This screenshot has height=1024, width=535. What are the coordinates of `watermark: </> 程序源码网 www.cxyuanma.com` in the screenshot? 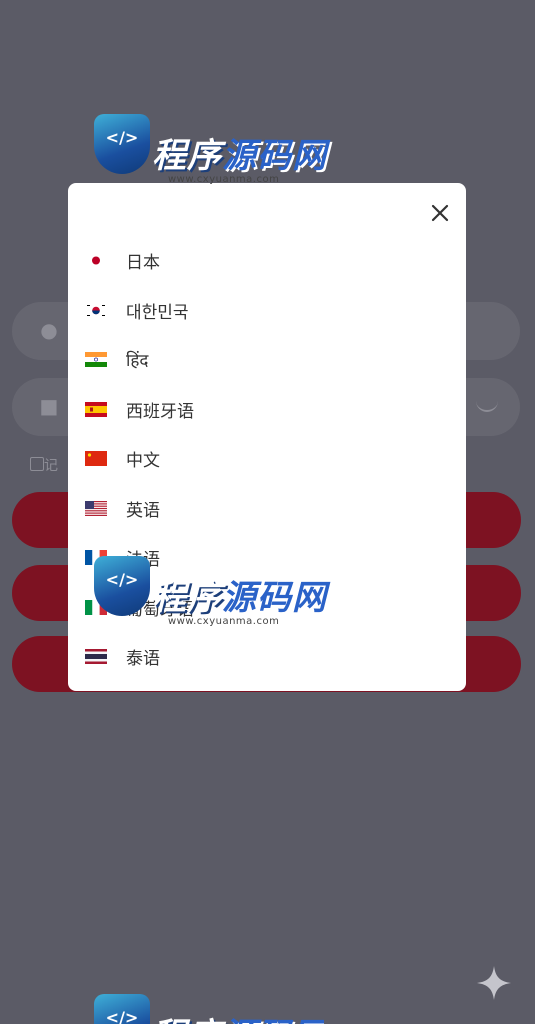 It's located at (210, 148).